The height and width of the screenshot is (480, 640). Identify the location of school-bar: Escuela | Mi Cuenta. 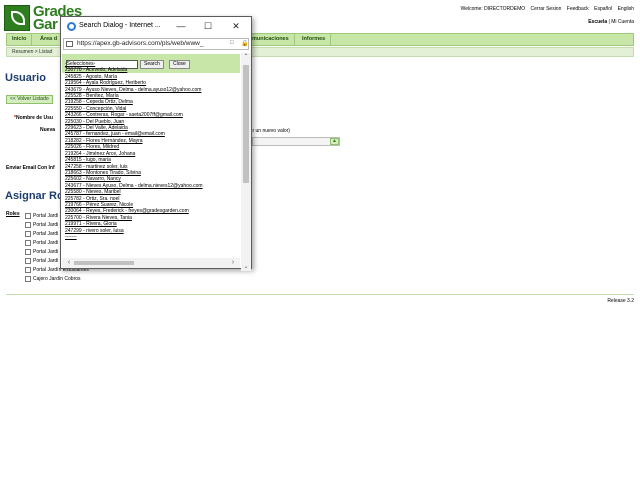
(611, 22).